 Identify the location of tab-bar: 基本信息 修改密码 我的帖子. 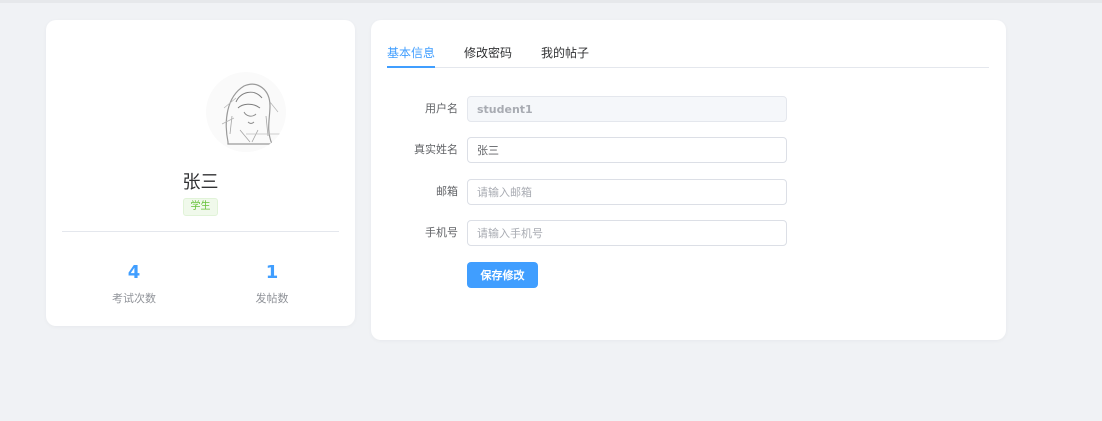
(688, 55).